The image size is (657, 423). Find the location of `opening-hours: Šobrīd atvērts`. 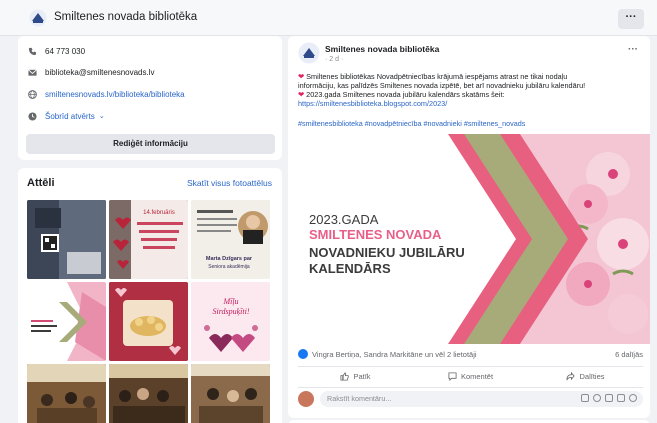

opening-hours: Šobrīd atvērts is located at coordinates (70, 116).